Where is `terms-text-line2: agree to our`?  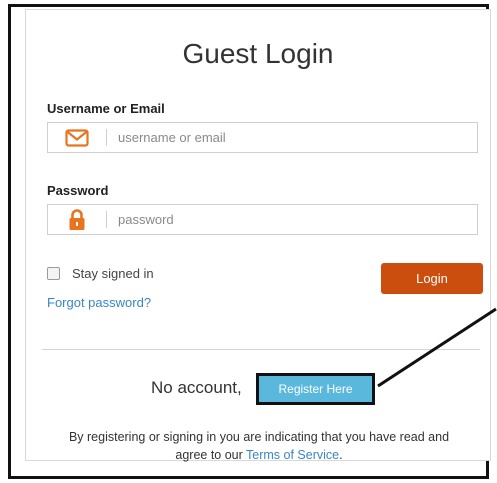
terms-text-line2: agree to our is located at coordinates (211, 455).